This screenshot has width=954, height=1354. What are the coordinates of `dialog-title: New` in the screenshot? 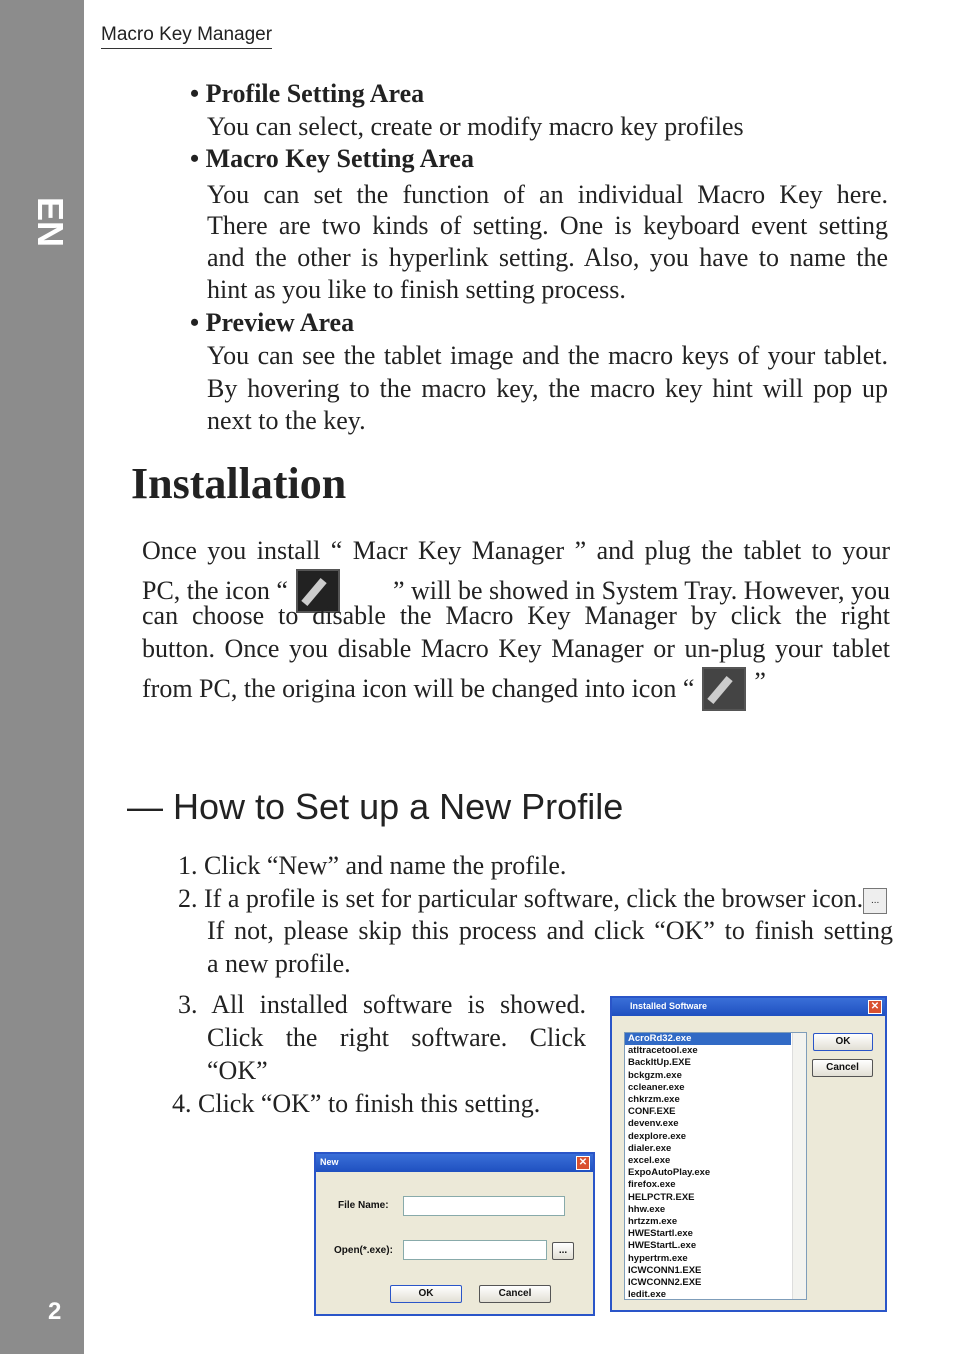 It's located at (329, 1162).